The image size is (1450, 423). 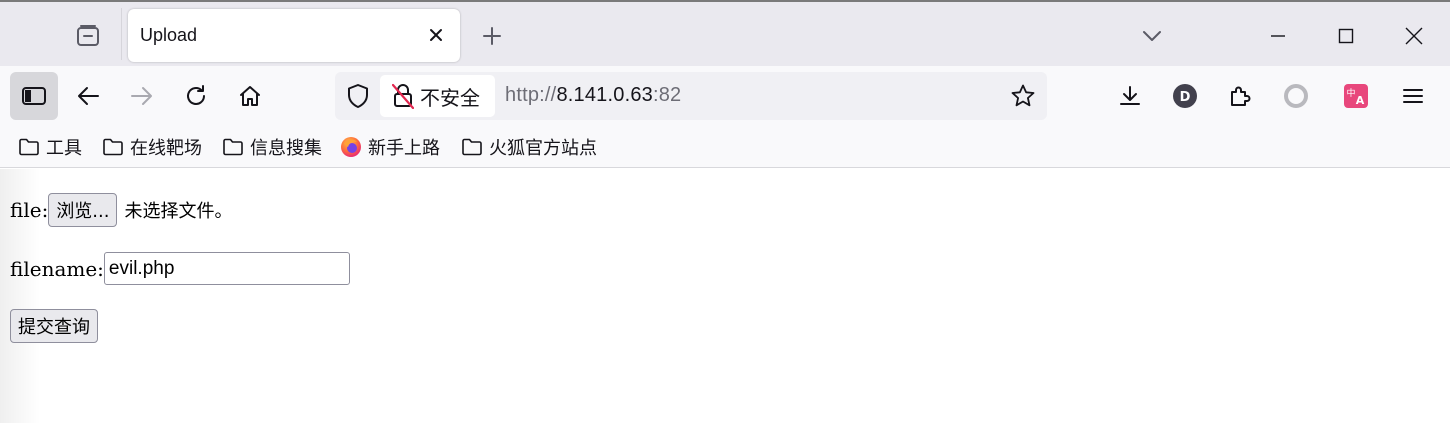 I want to click on url-bar: 不安全 http://8.141.0.63:82, so click(x=691, y=96).